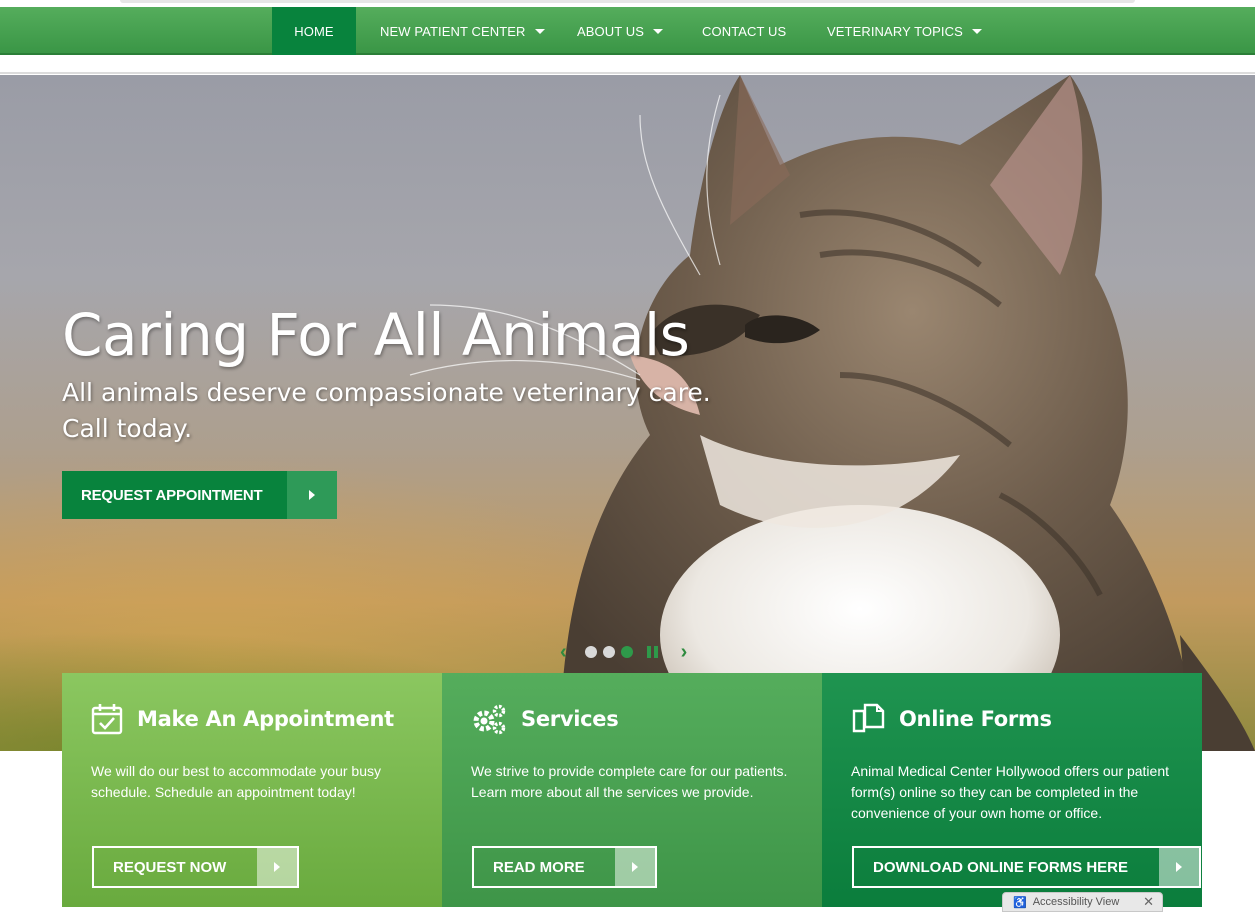  I want to click on calendar-check-icon, so click(107, 719).